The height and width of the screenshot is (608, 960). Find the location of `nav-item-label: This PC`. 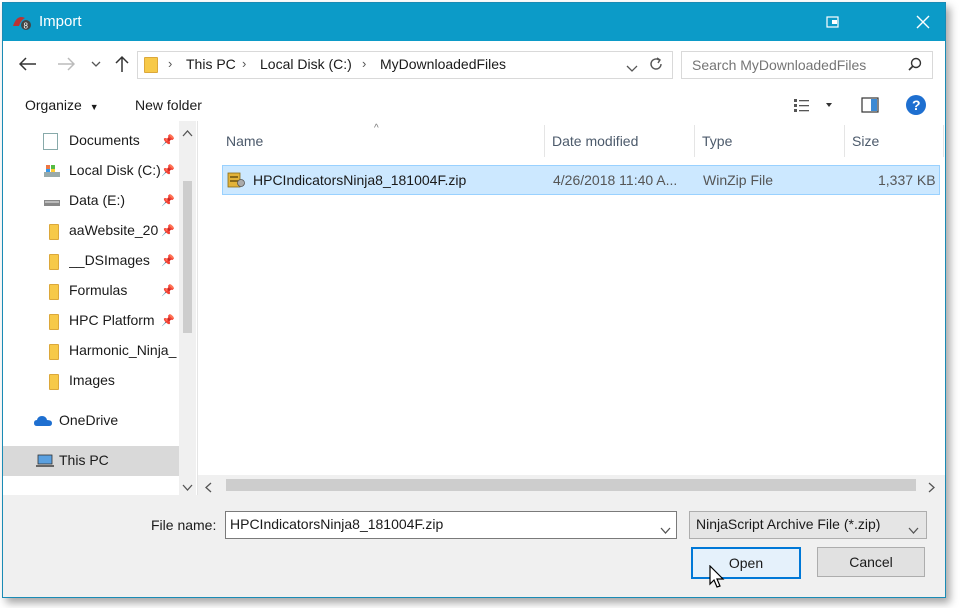

nav-item-label: This PC is located at coordinates (84, 460).